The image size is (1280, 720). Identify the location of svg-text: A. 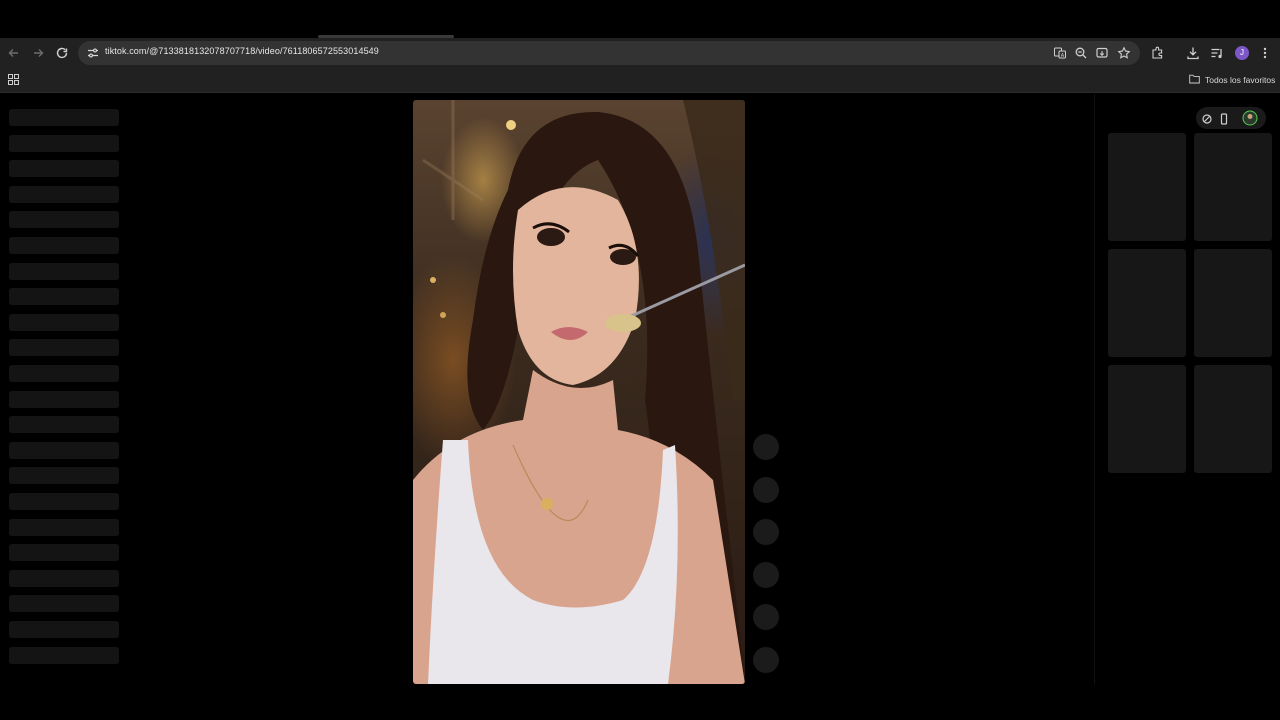
(1063, 56).